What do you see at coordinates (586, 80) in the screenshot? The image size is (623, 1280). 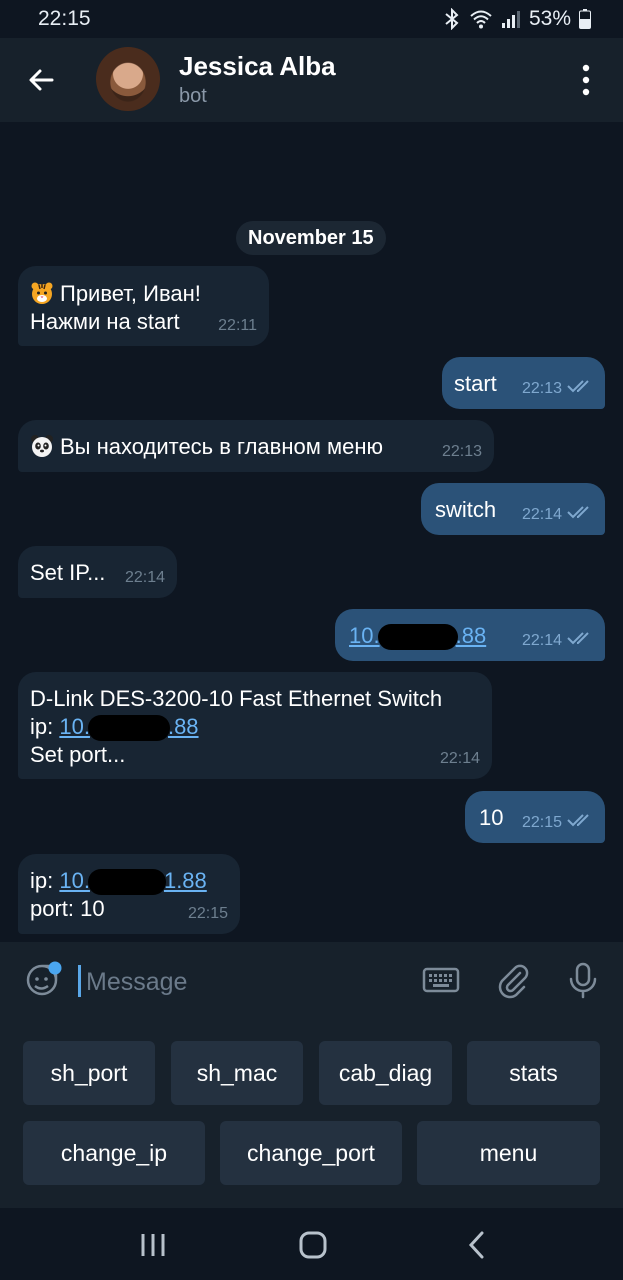 I see `more-vert-icon` at bounding box center [586, 80].